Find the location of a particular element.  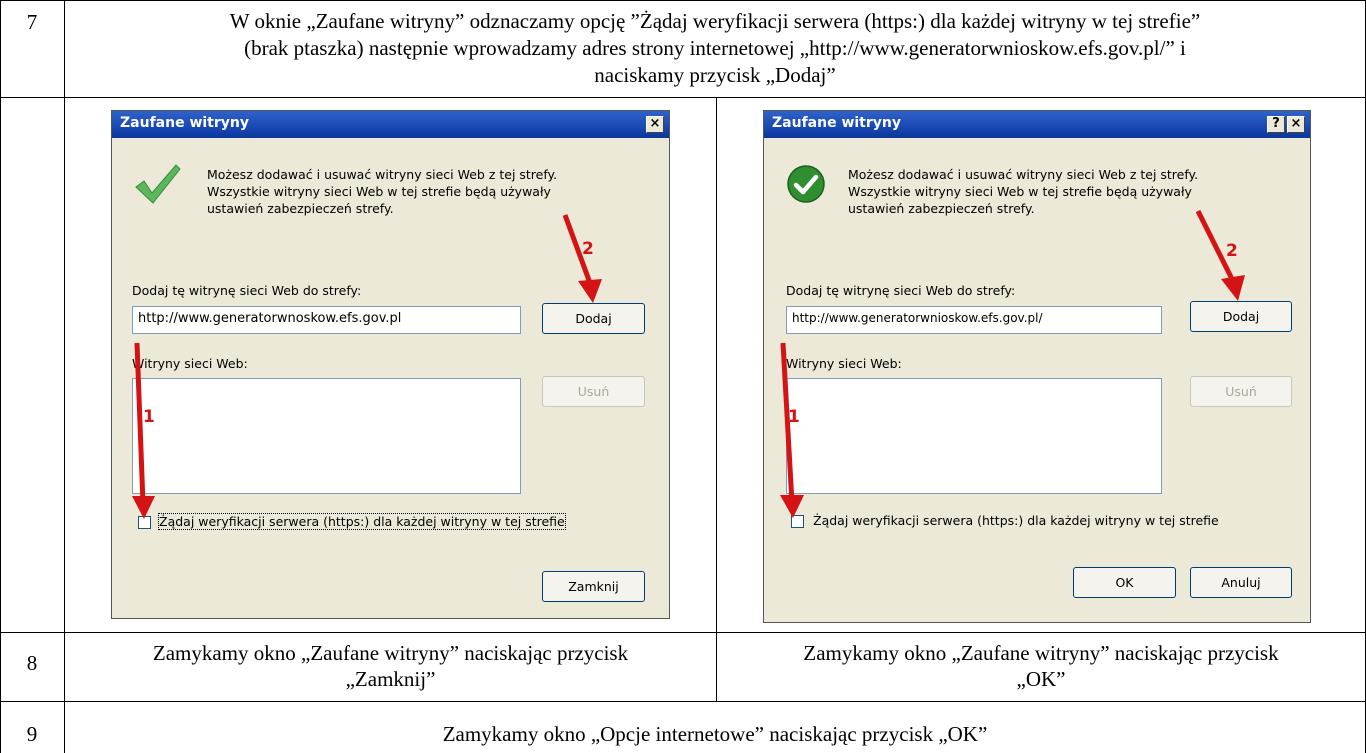

table-border-left is located at coordinates (0, 376).